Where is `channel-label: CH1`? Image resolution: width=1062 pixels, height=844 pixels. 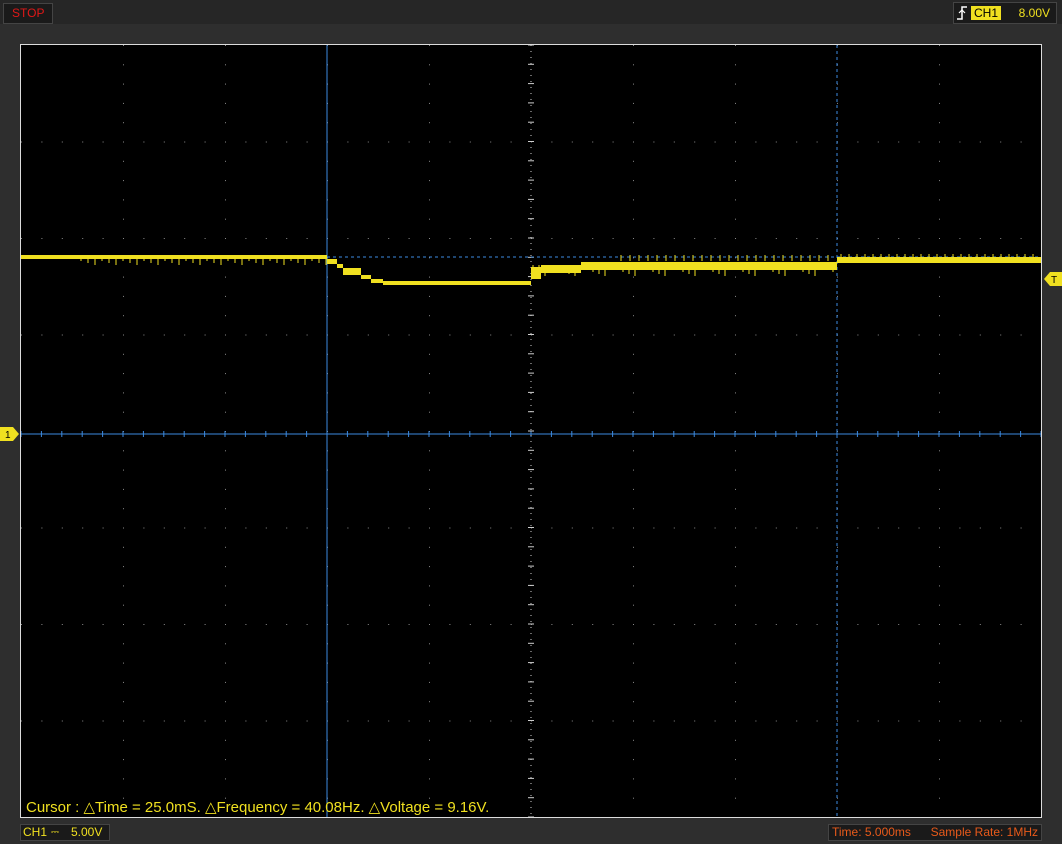 channel-label: CH1 is located at coordinates (35, 832).